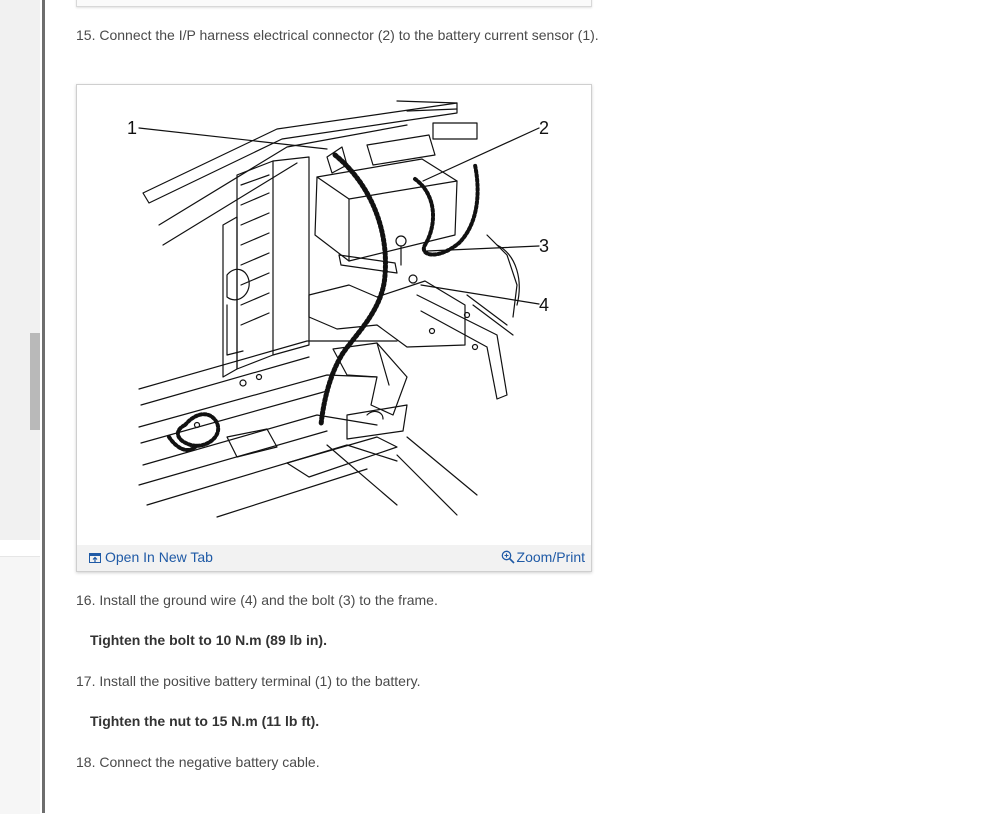  What do you see at coordinates (544, 246) in the screenshot?
I see `callout-3: 3` at bounding box center [544, 246].